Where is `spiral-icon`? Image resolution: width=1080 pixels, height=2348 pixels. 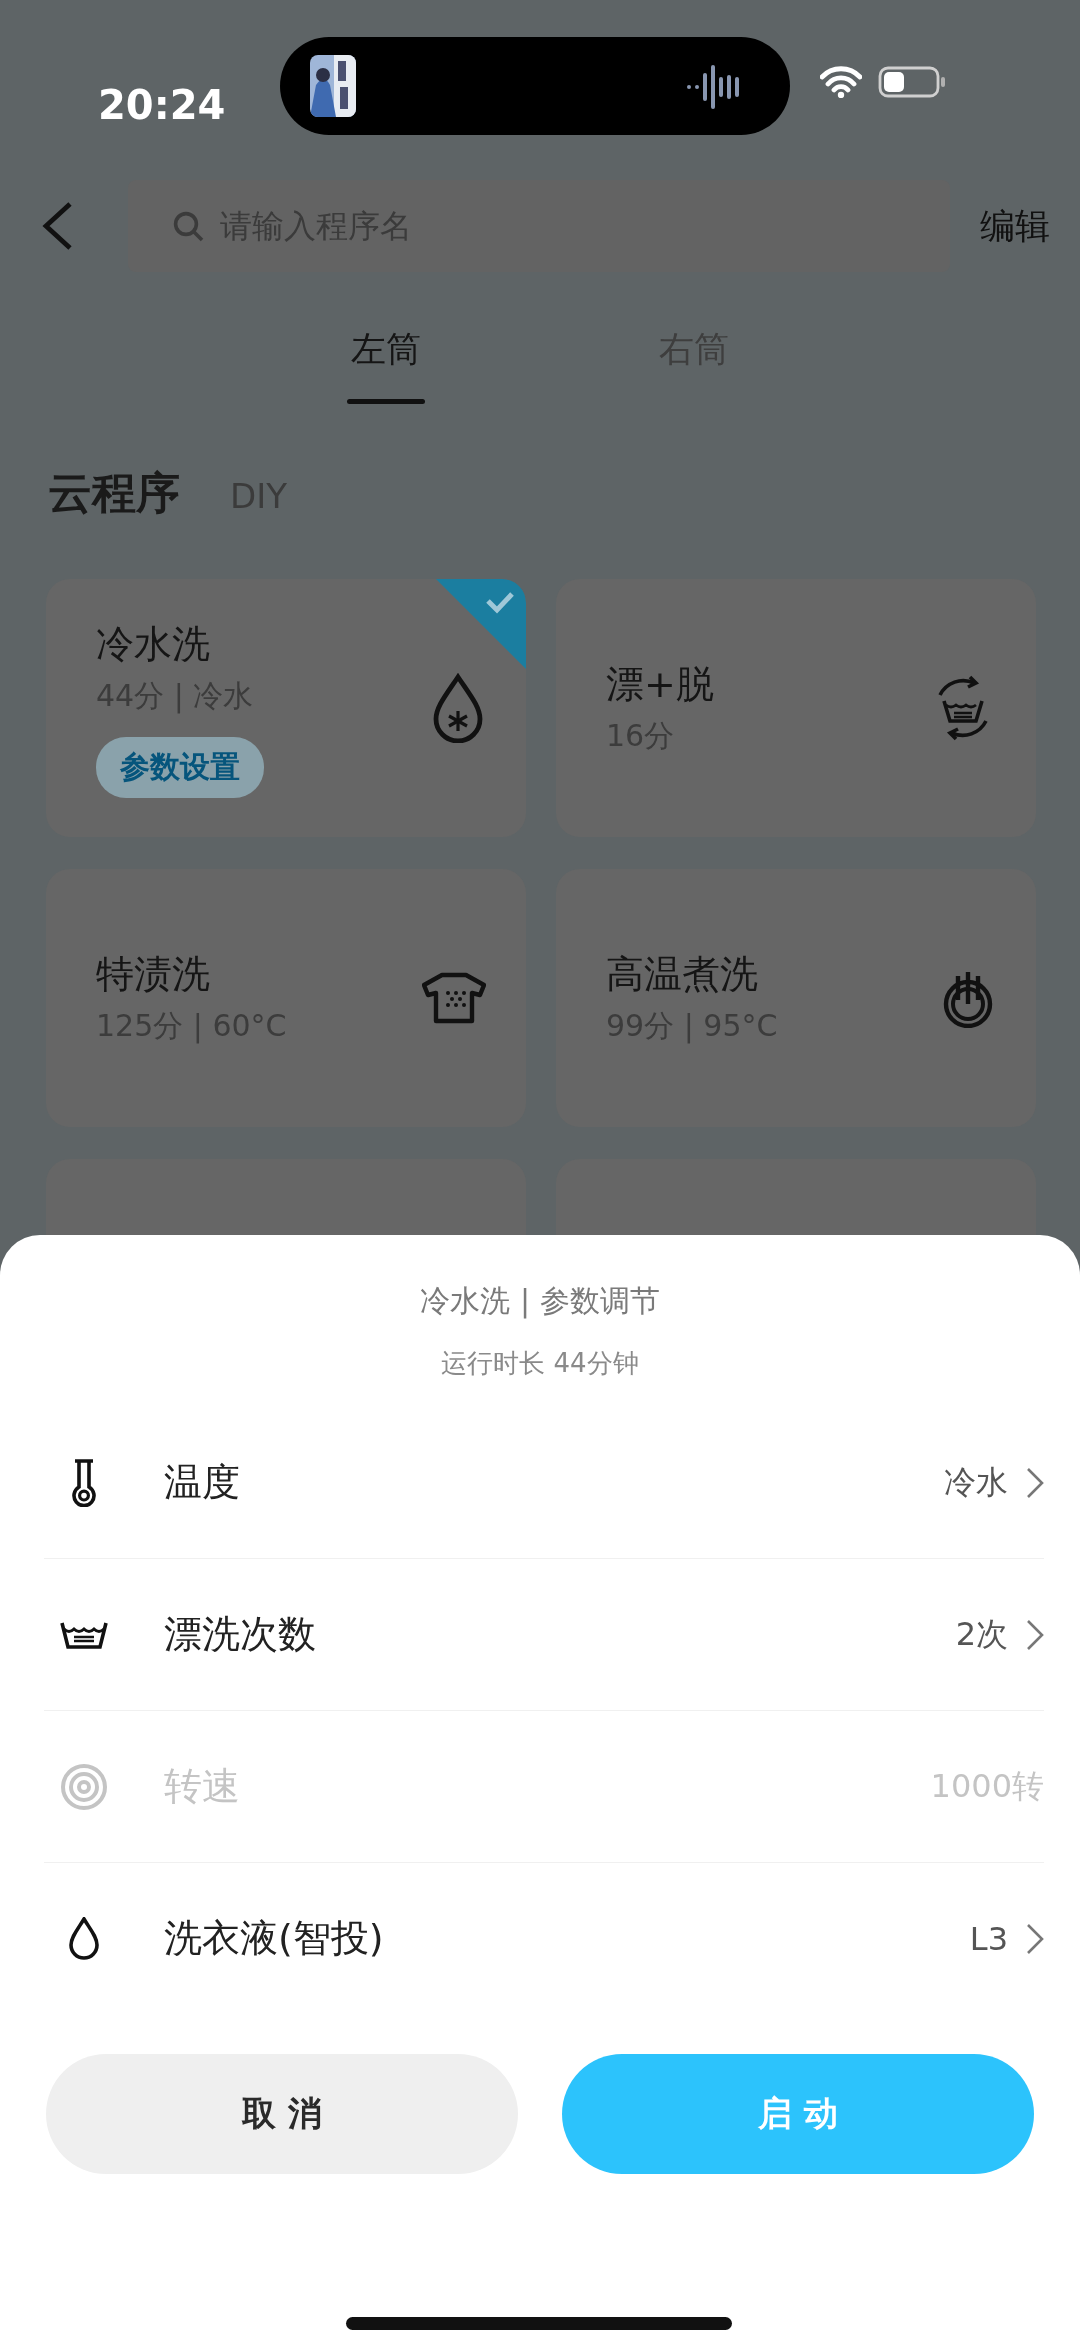 spiral-icon is located at coordinates (84, 1786).